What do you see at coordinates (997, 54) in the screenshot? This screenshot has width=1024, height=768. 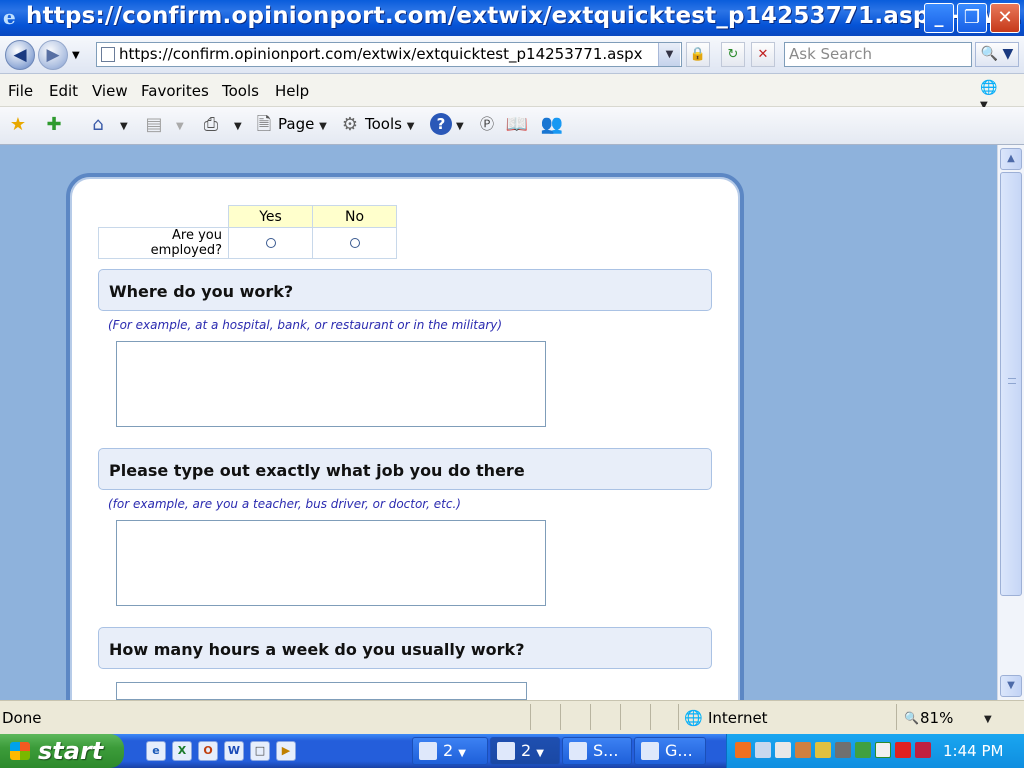 I see `search-button: 🔍 ▼` at bounding box center [997, 54].